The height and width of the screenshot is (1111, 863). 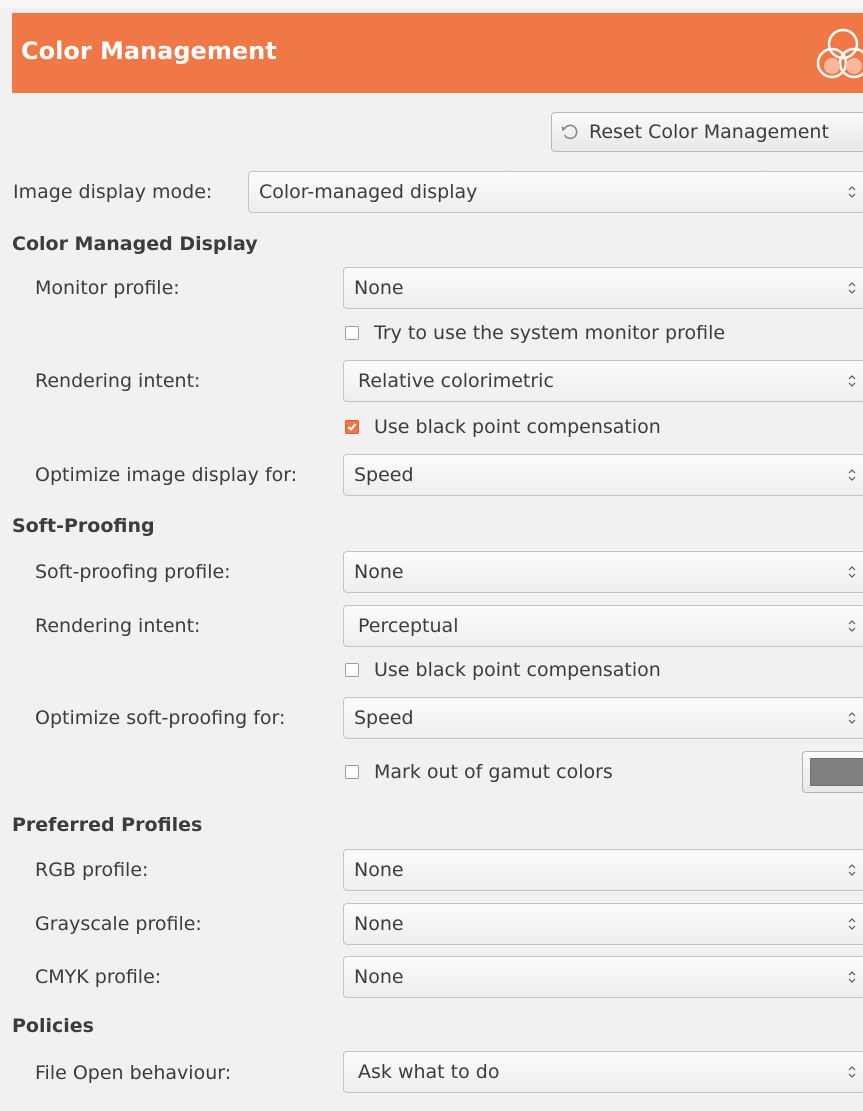 What do you see at coordinates (98, 977) in the screenshot?
I see `cmyk-profile-label: CMYK profile:` at bounding box center [98, 977].